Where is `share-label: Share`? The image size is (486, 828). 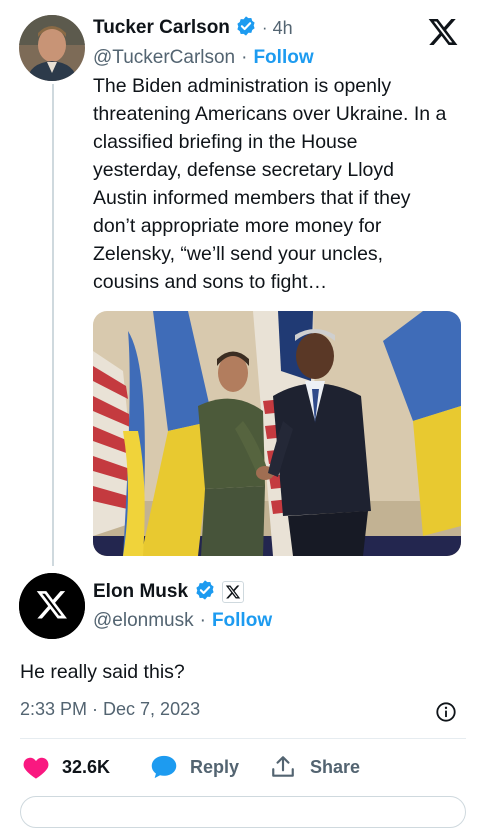
share-label: Share is located at coordinates (335, 766).